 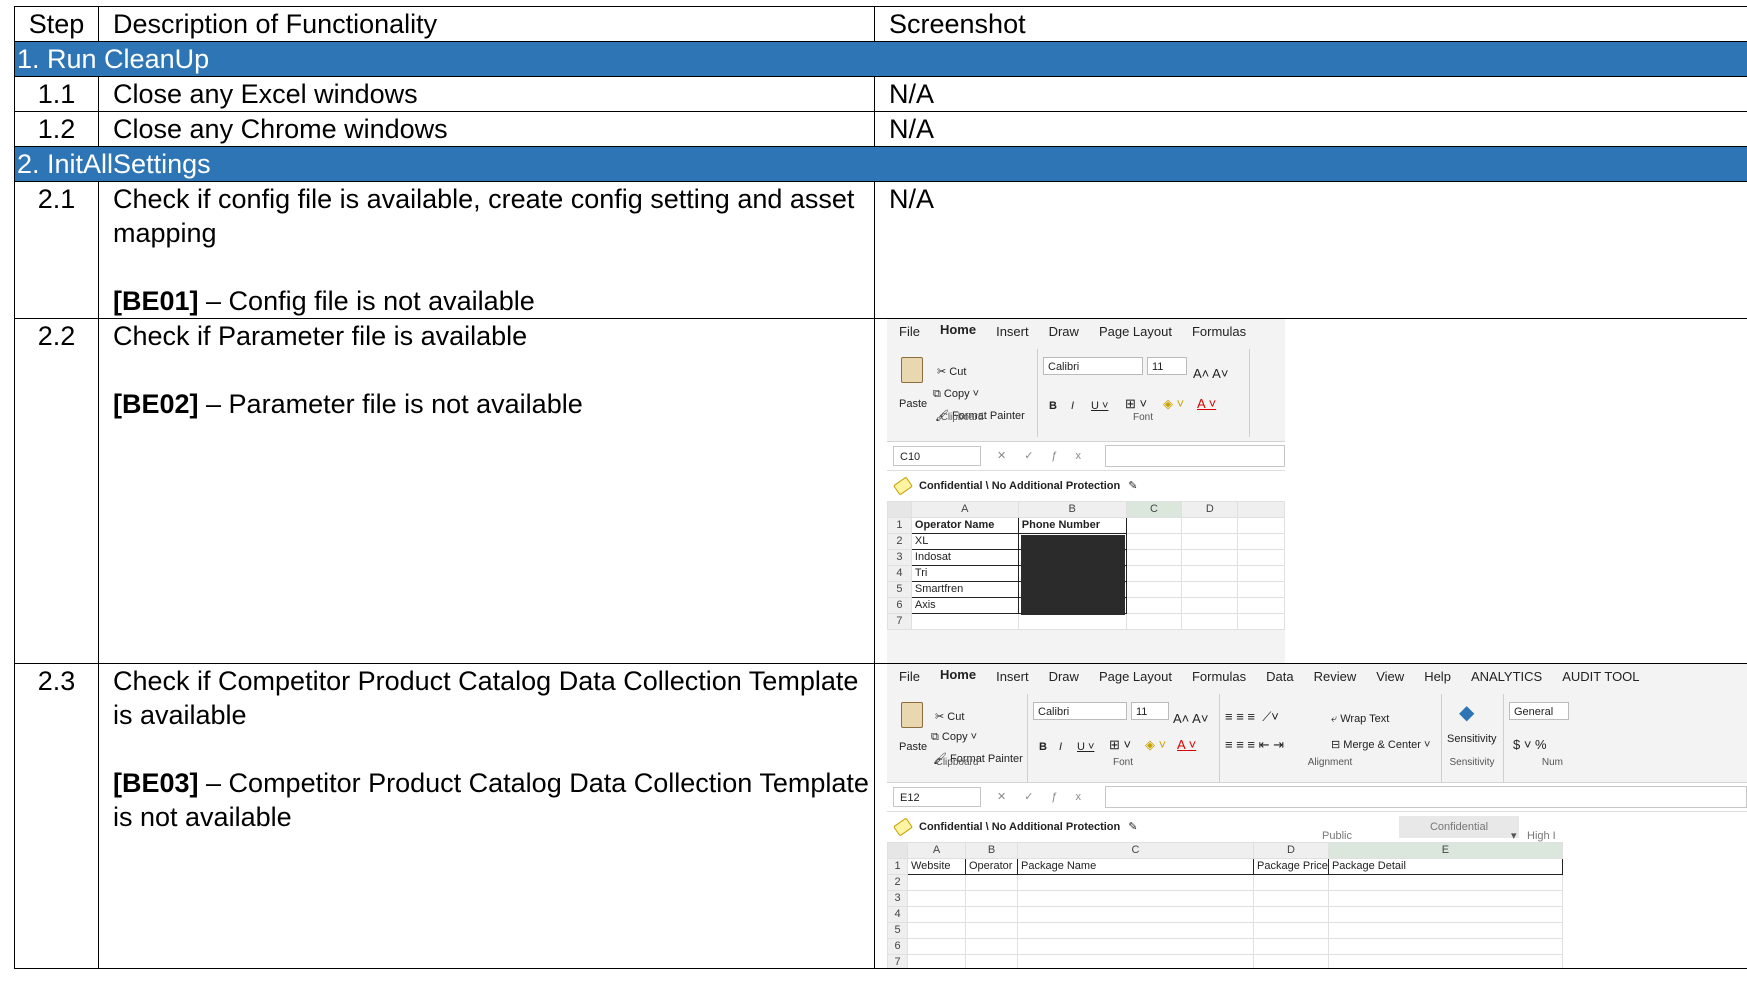 I want to click on cell-d: Package Price, so click(x=1291, y=866).